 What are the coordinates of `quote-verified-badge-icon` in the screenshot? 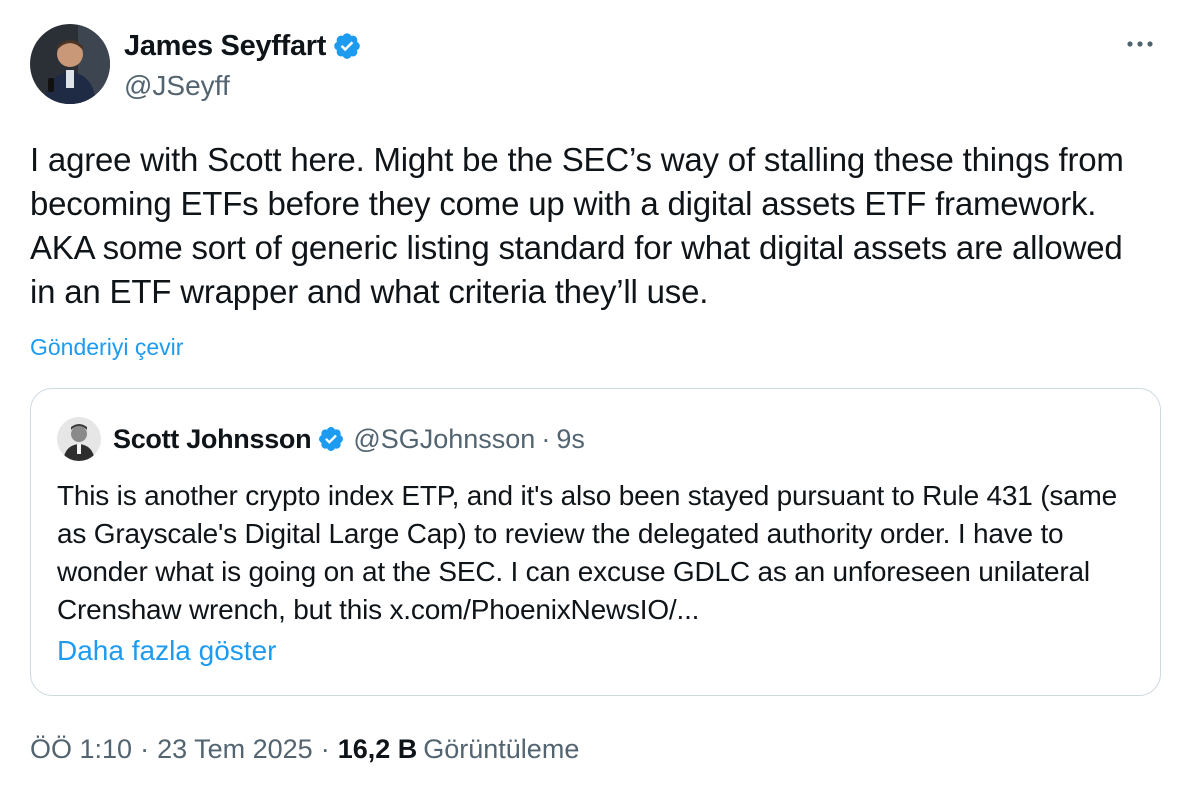 It's located at (331, 439).